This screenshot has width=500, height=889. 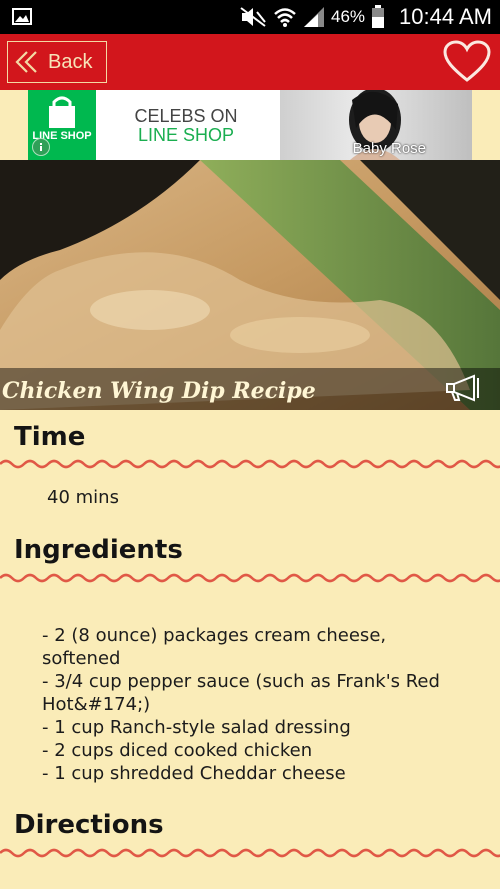 What do you see at coordinates (285, 17) in the screenshot?
I see `wifi-icon` at bounding box center [285, 17].